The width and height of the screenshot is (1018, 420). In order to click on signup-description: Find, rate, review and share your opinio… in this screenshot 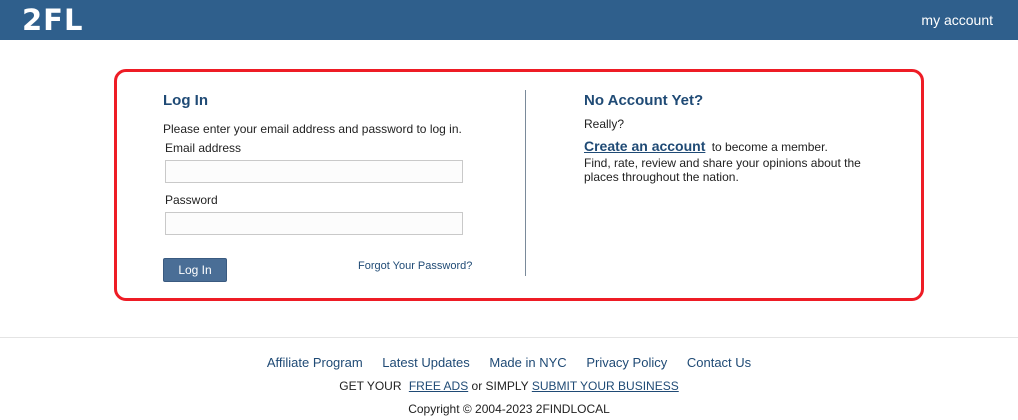, I will do `click(722, 170)`.